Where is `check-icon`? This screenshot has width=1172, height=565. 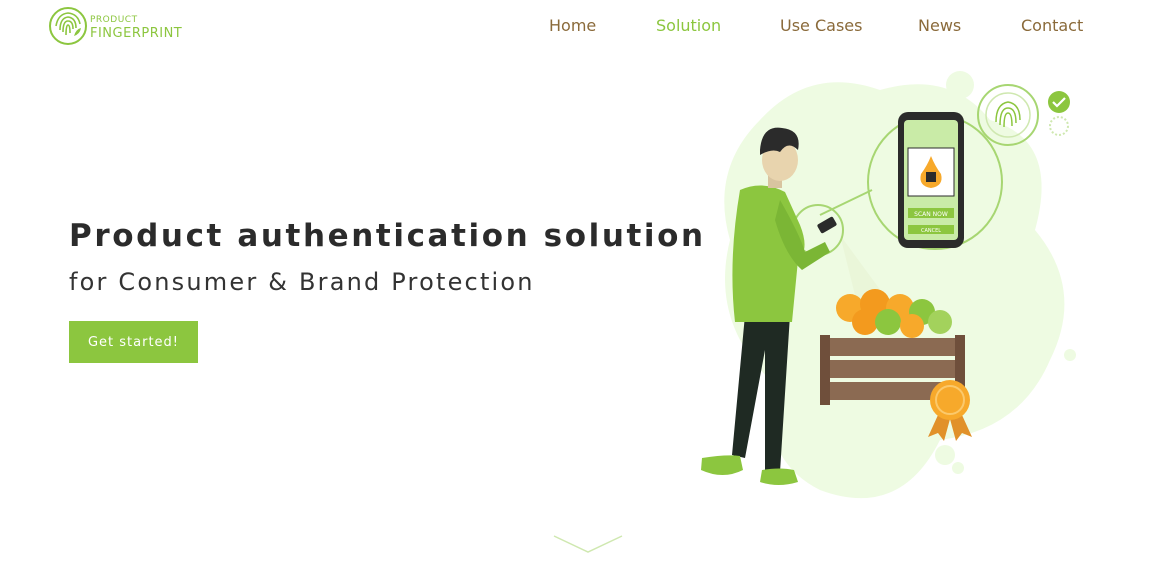
check-icon is located at coordinates (1059, 102).